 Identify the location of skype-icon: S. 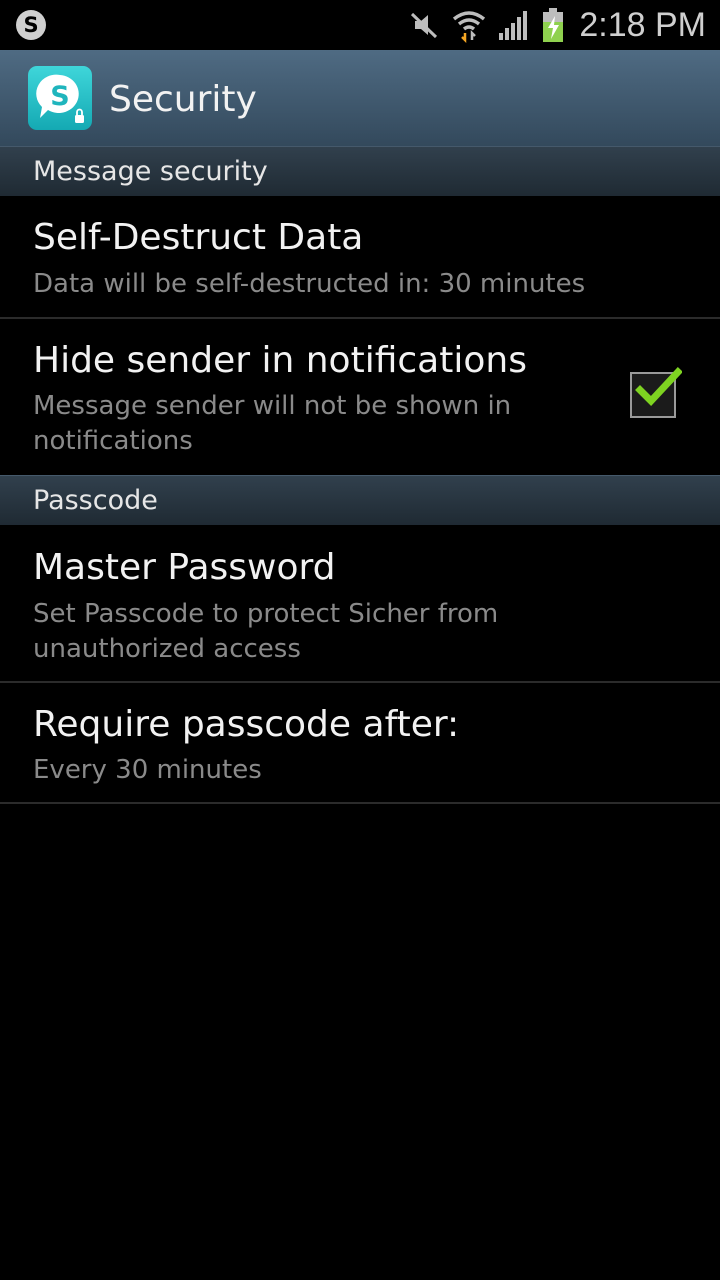
(31, 25).